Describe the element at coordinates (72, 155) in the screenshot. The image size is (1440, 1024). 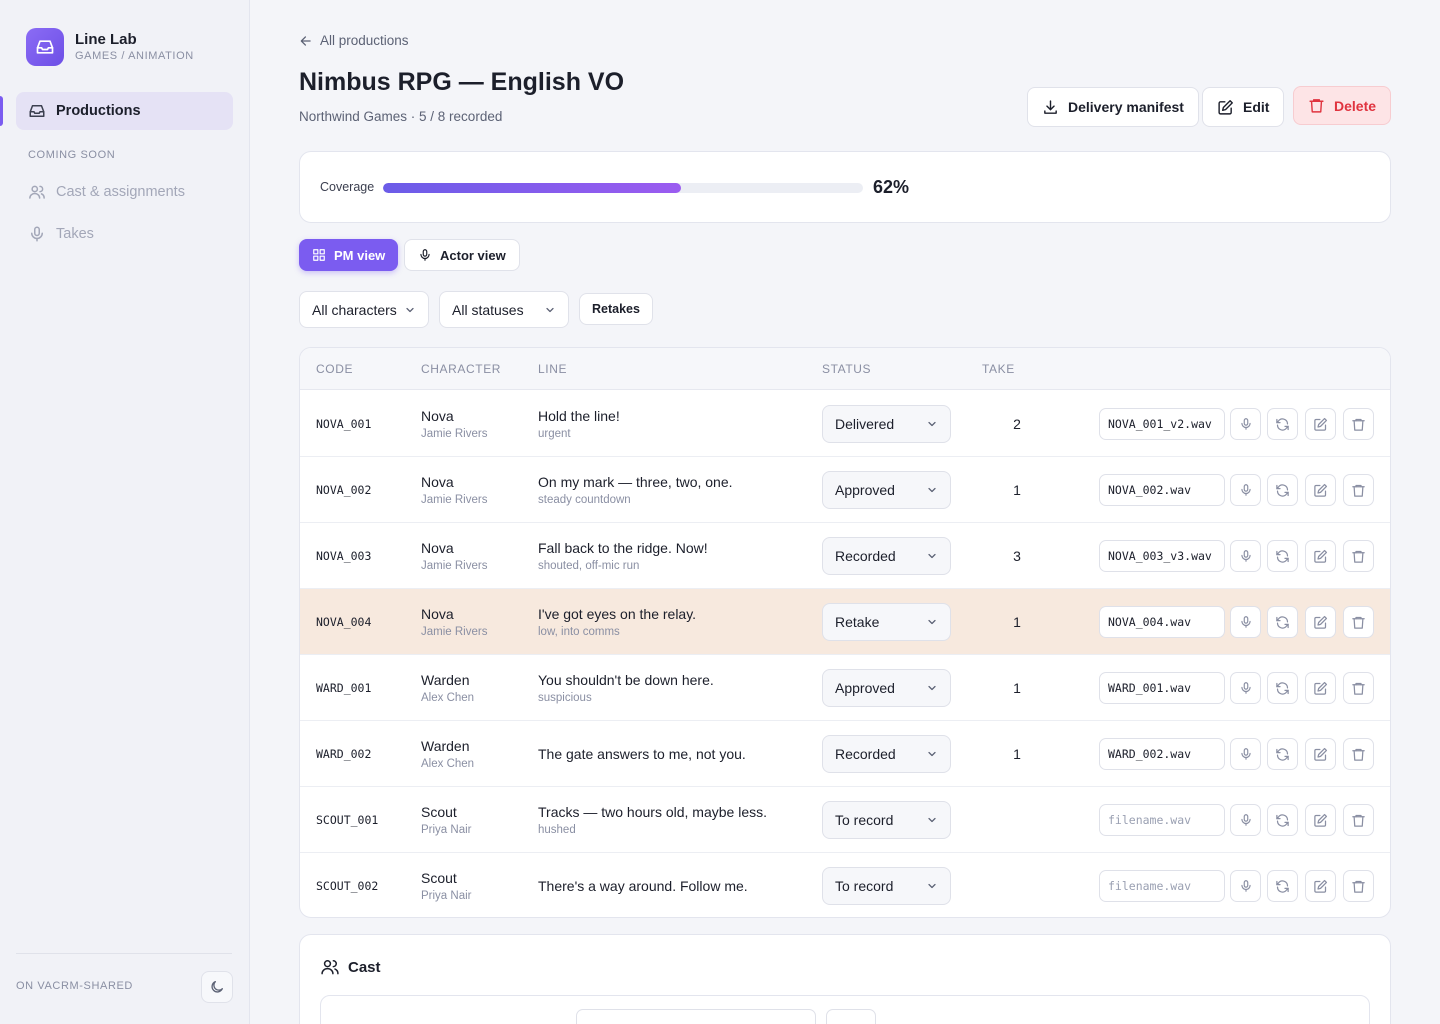
I see `nav-section-label: COMING SOON` at that location.